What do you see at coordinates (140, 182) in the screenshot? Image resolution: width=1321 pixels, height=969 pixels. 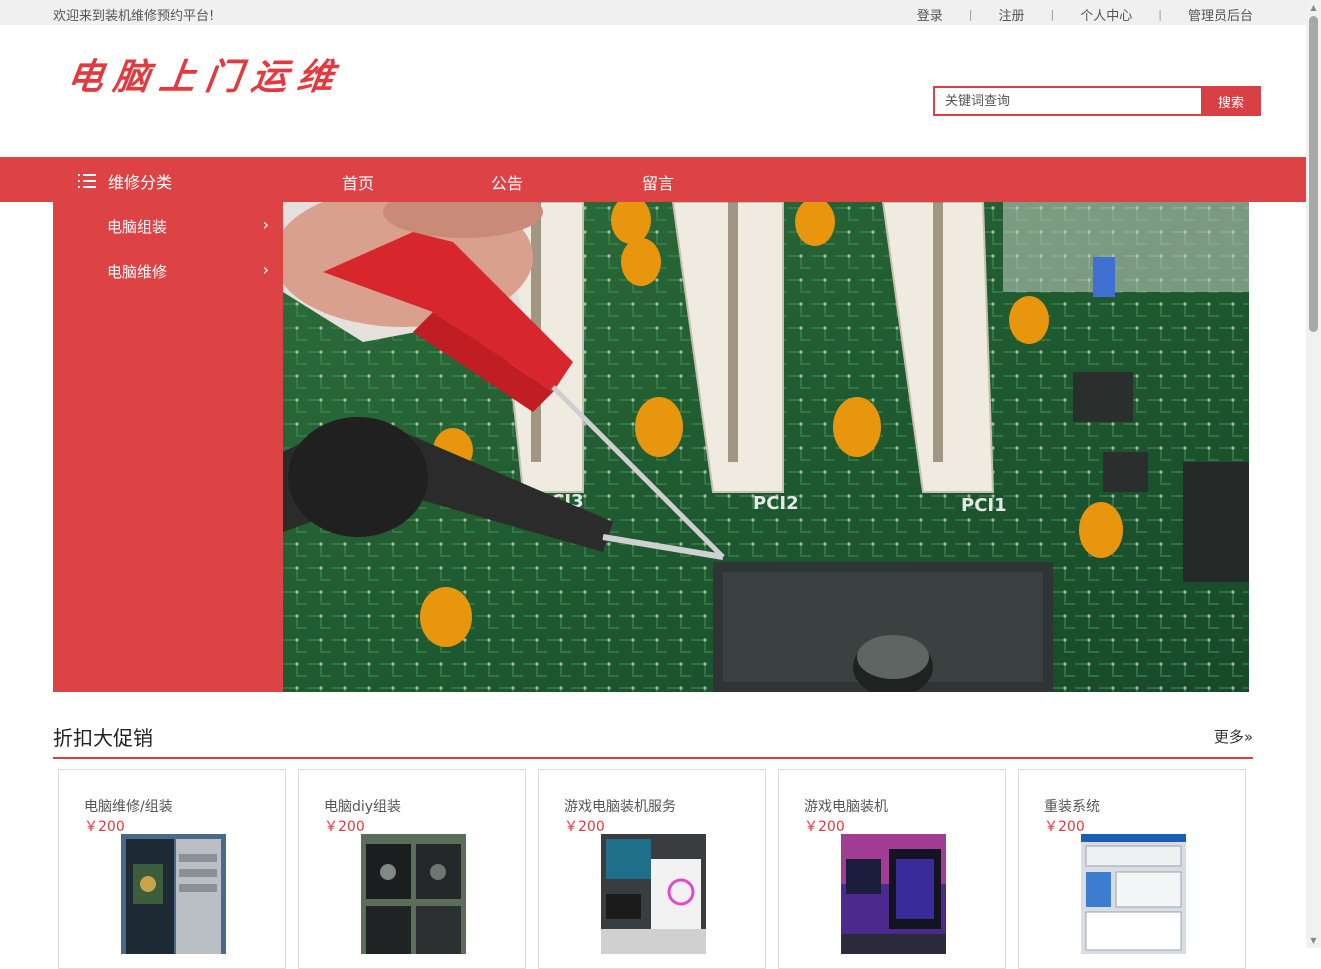 I see `category-title-label: 维修分类` at bounding box center [140, 182].